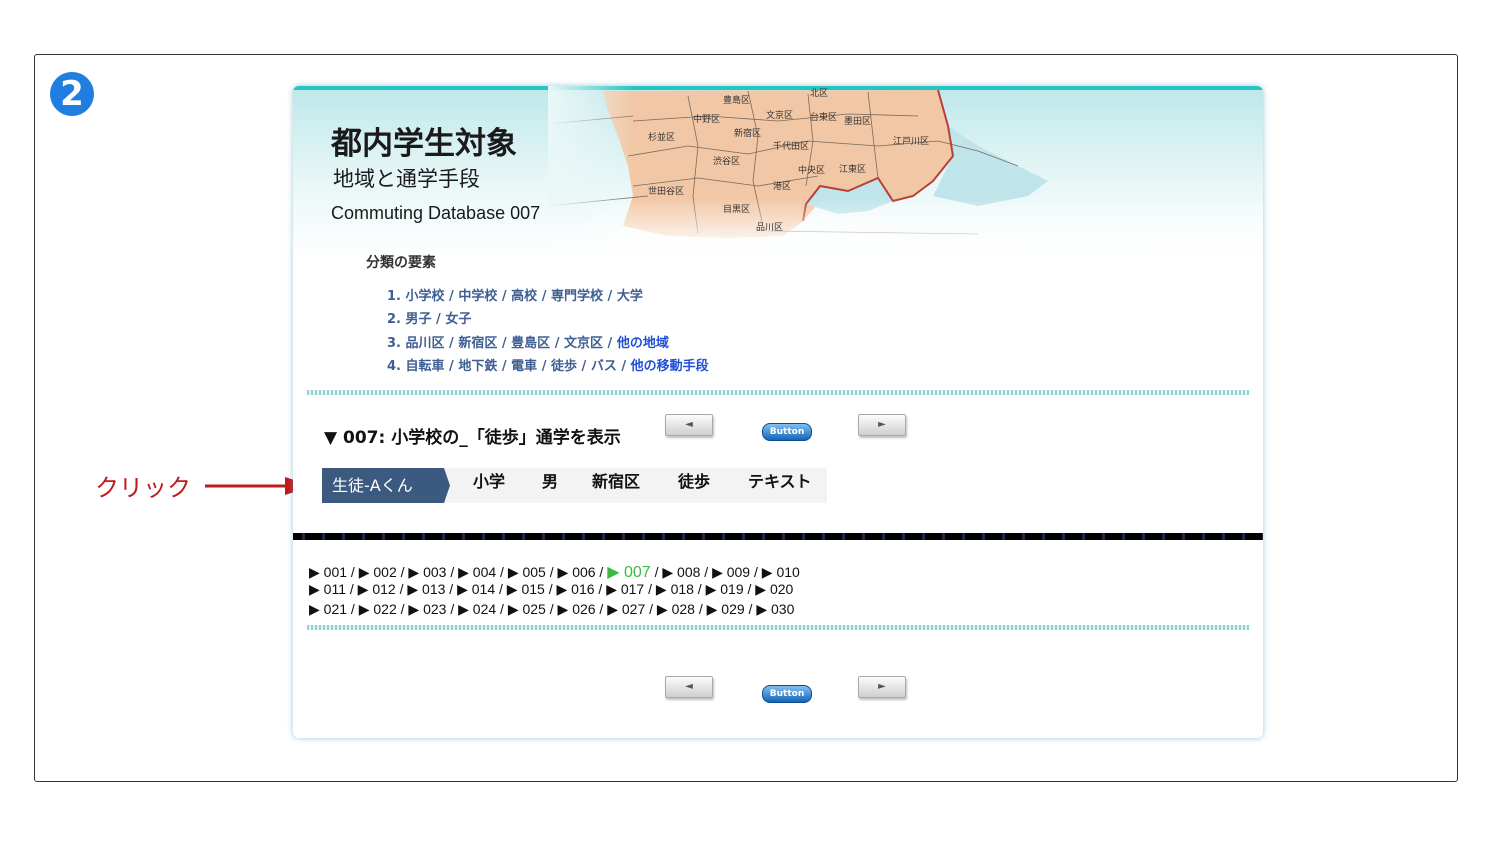 This screenshot has height=847, width=1500. Describe the element at coordinates (425, 296) in the screenshot. I see `category-option: 小学校` at that location.